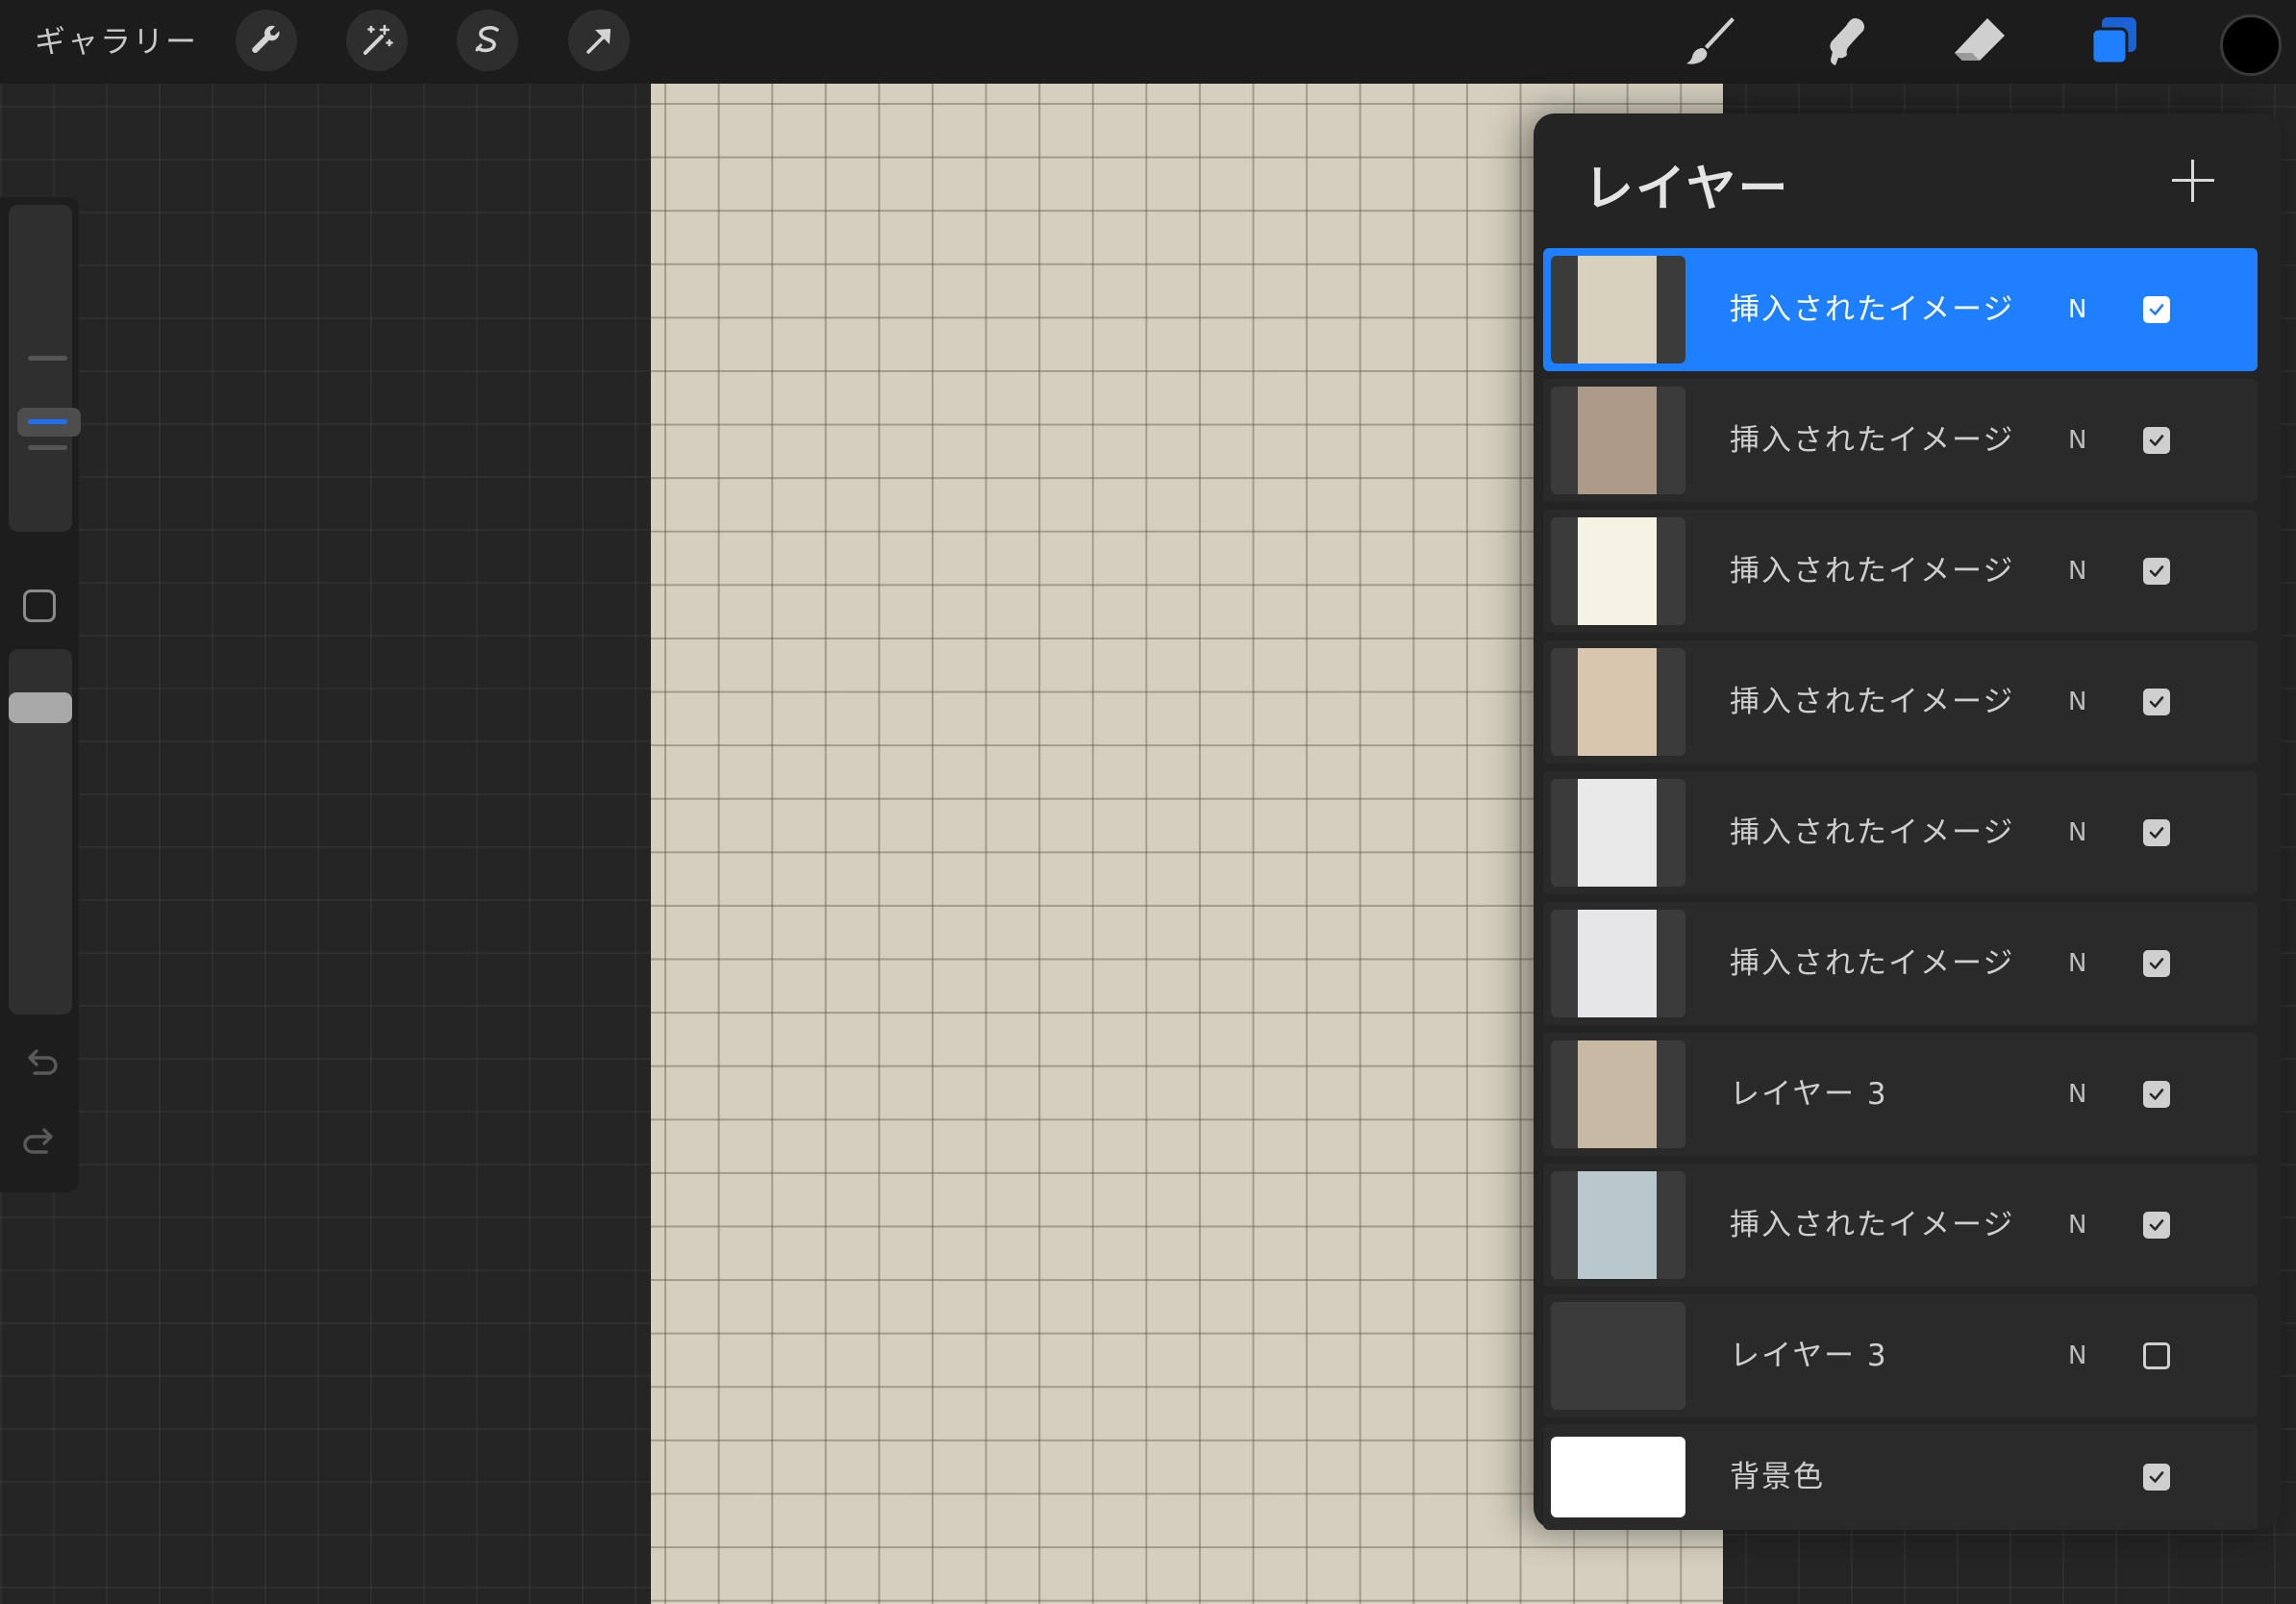 Image resolution: width=2296 pixels, height=1604 pixels. Describe the element at coordinates (1900, 1477) in the screenshot. I see `background-layer: 背景色` at that location.